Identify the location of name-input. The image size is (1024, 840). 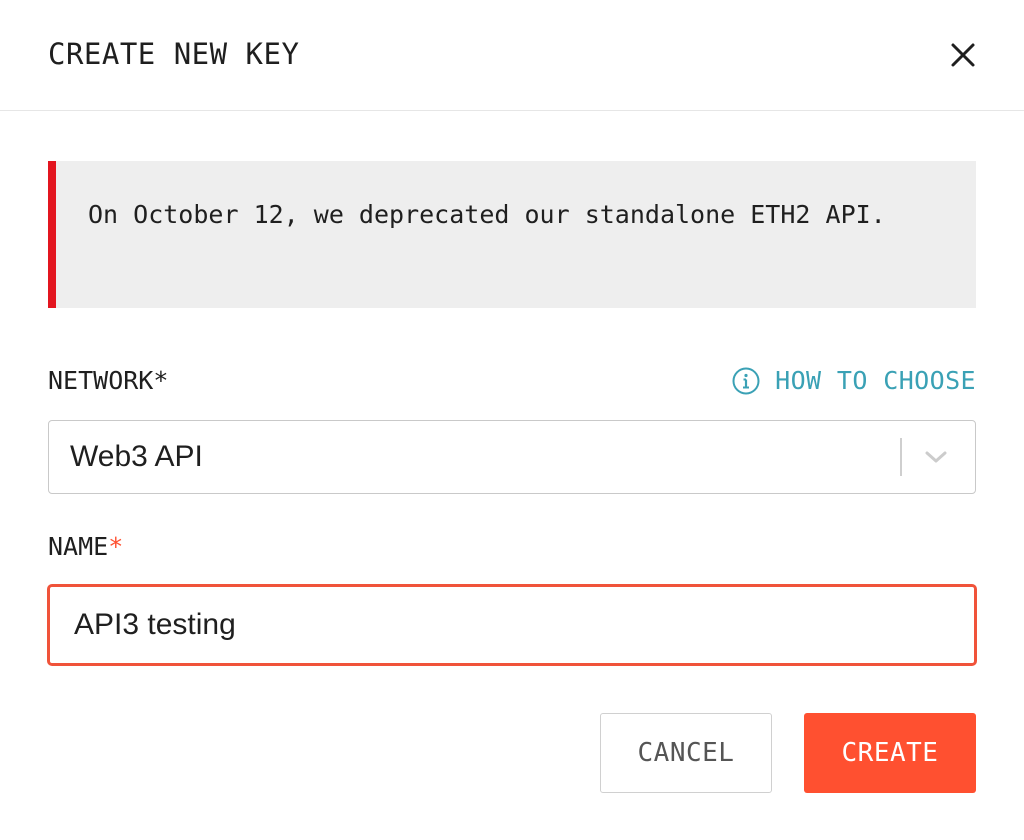
(512, 625).